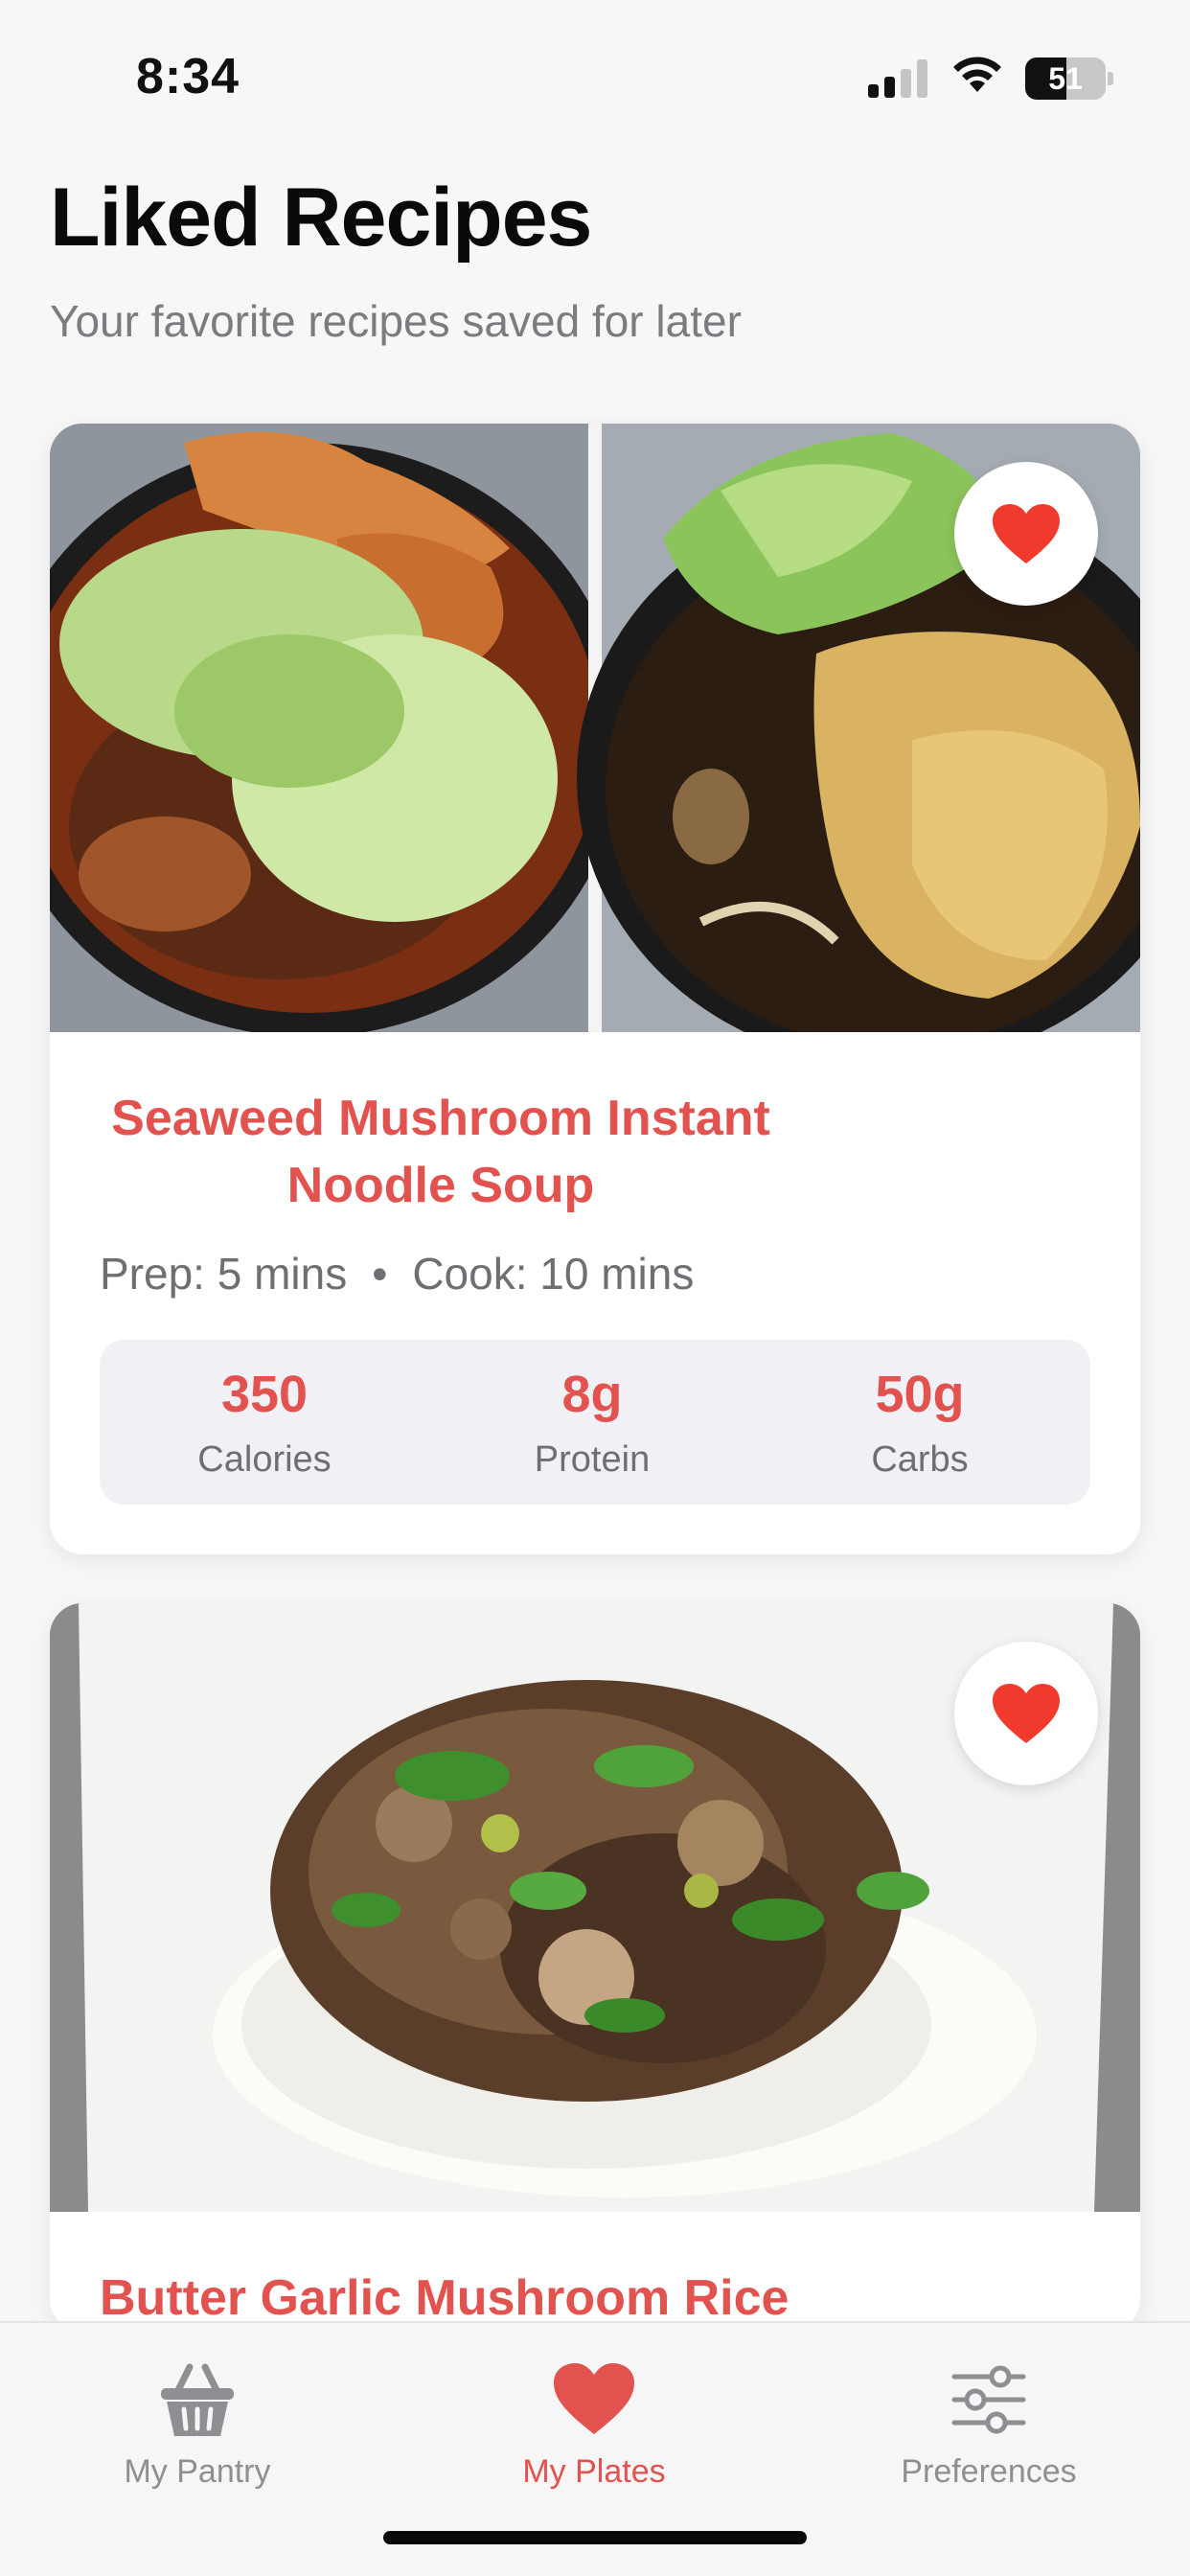 This screenshot has width=1190, height=2576. Describe the element at coordinates (920, 1459) in the screenshot. I see `nutrition-label: Carbs` at that location.